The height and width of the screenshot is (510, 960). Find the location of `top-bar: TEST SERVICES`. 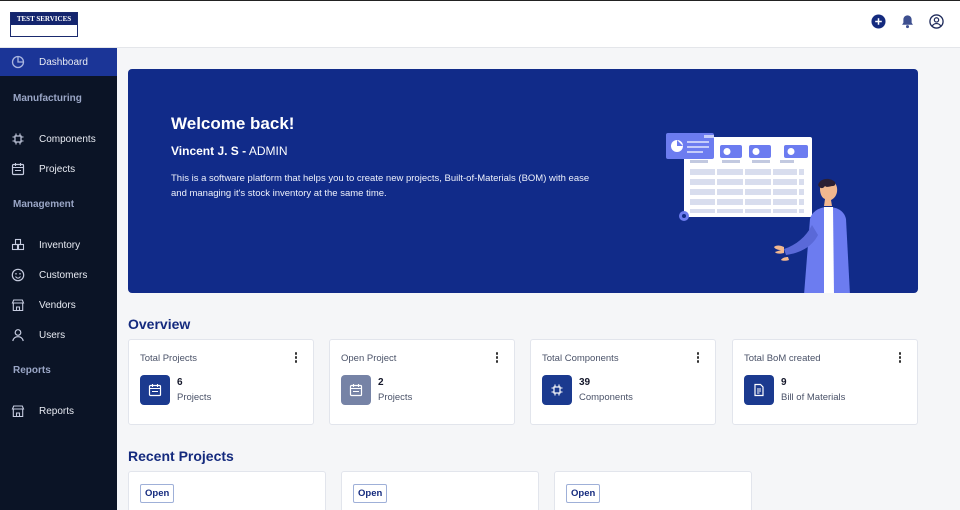

top-bar: TEST SERVICES is located at coordinates (480, 24).